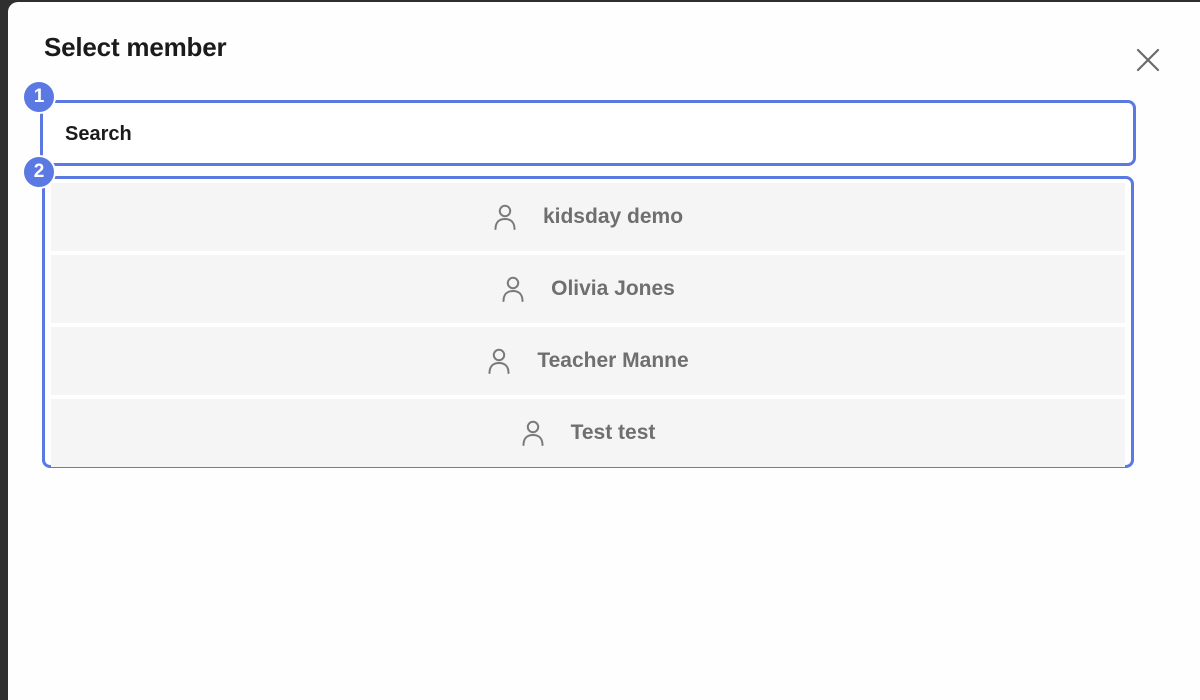 This screenshot has width=1200, height=700. Describe the element at coordinates (613, 288) in the screenshot. I see `member-name: Olivia Jones` at that location.